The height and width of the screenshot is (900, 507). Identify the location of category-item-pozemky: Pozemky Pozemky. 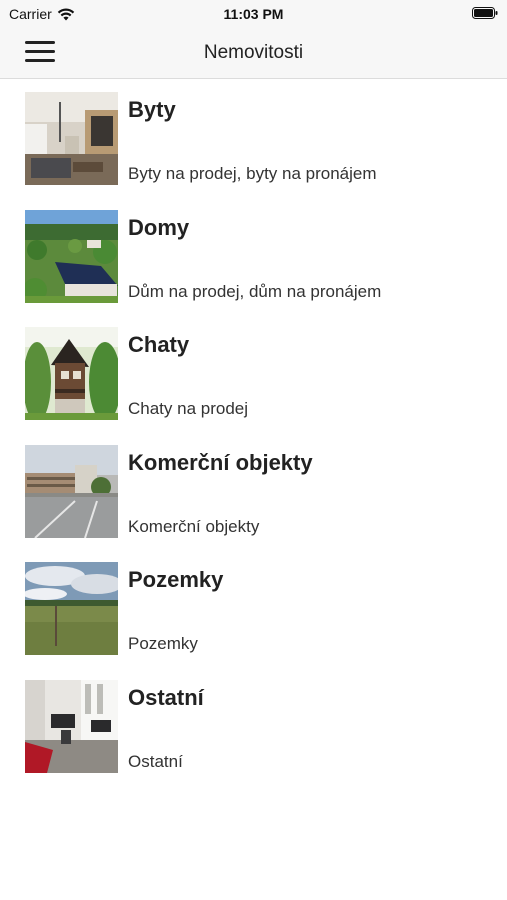
(253, 621).